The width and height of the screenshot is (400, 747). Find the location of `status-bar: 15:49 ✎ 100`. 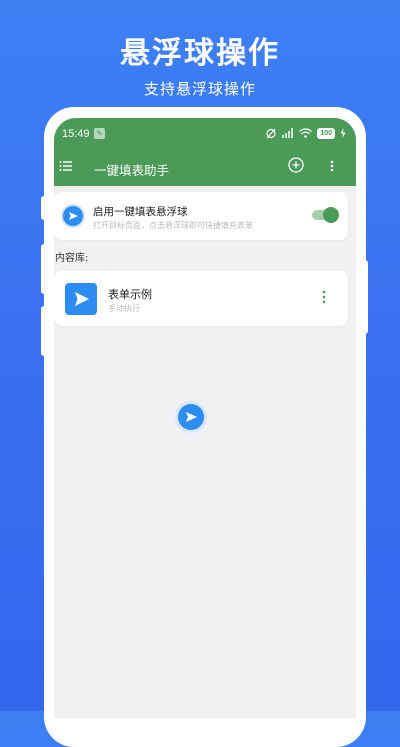

status-bar: 15:49 ✎ 100 is located at coordinates (205, 134).